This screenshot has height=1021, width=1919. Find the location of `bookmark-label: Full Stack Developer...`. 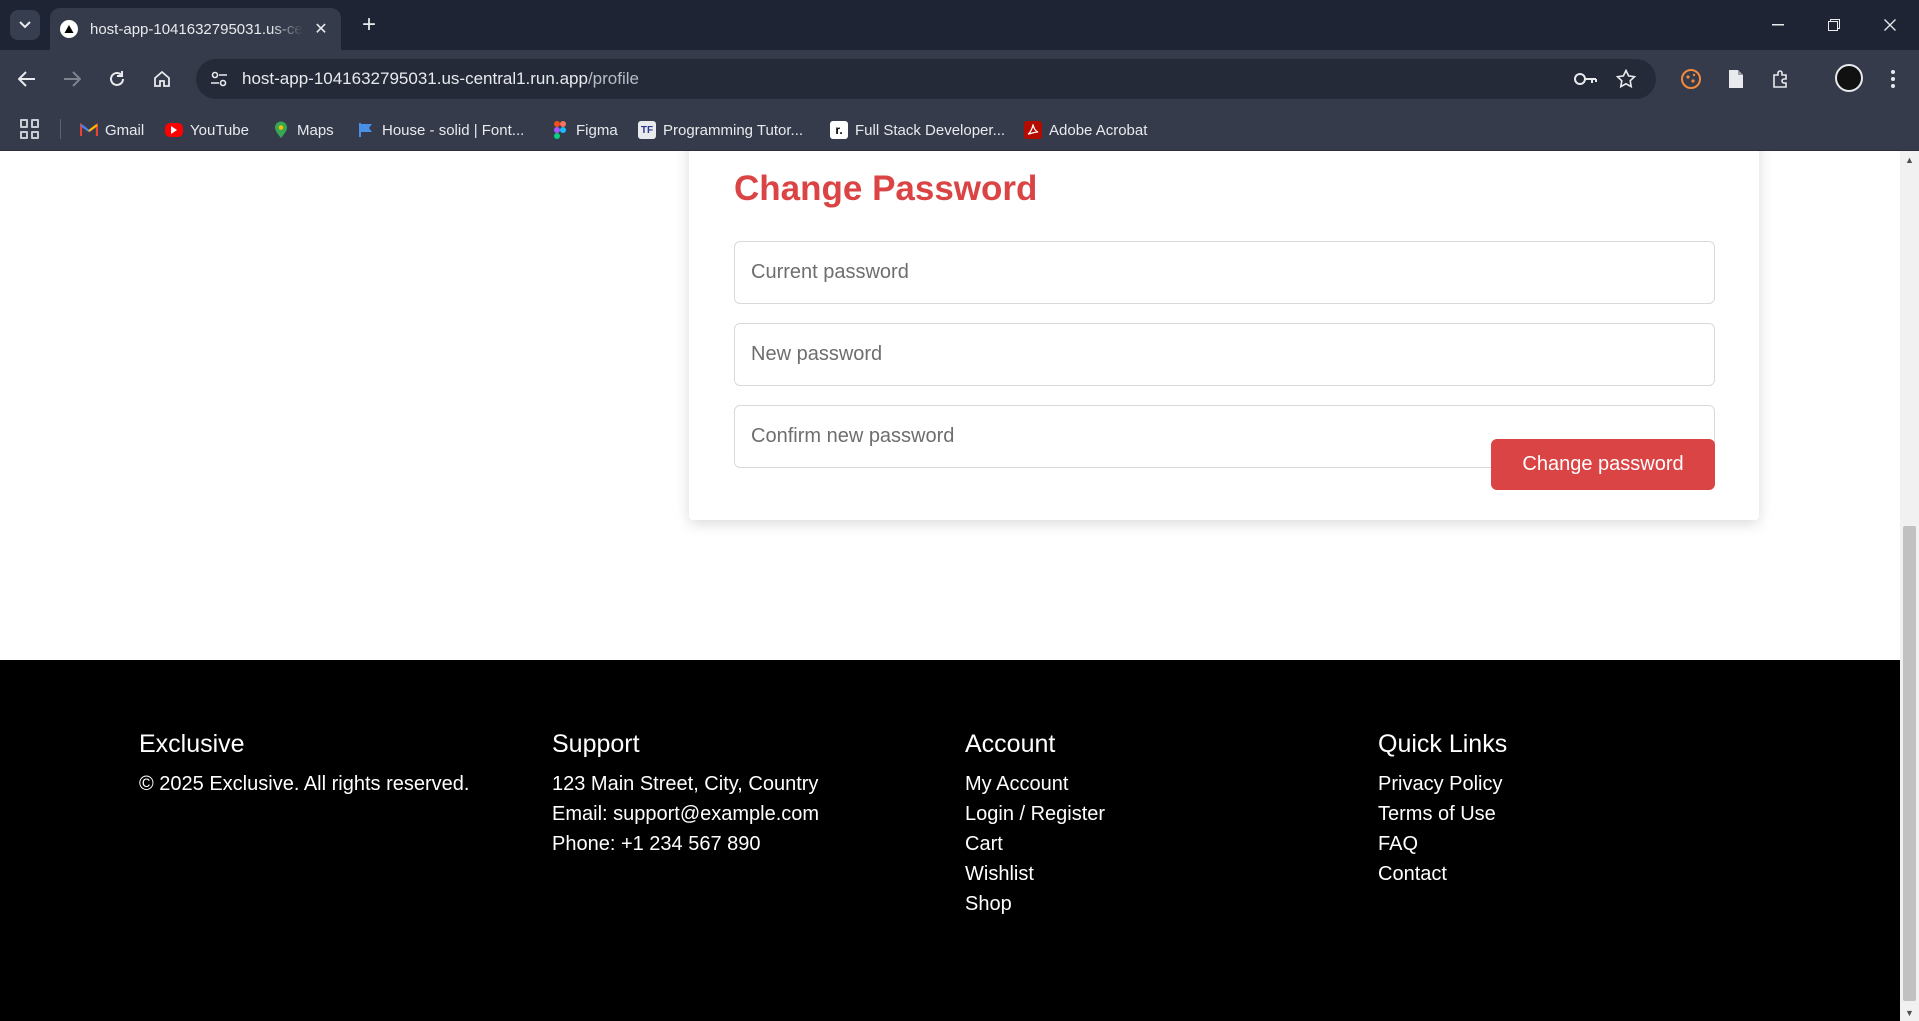

bookmark-label: Full Stack Developer... is located at coordinates (930, 130).